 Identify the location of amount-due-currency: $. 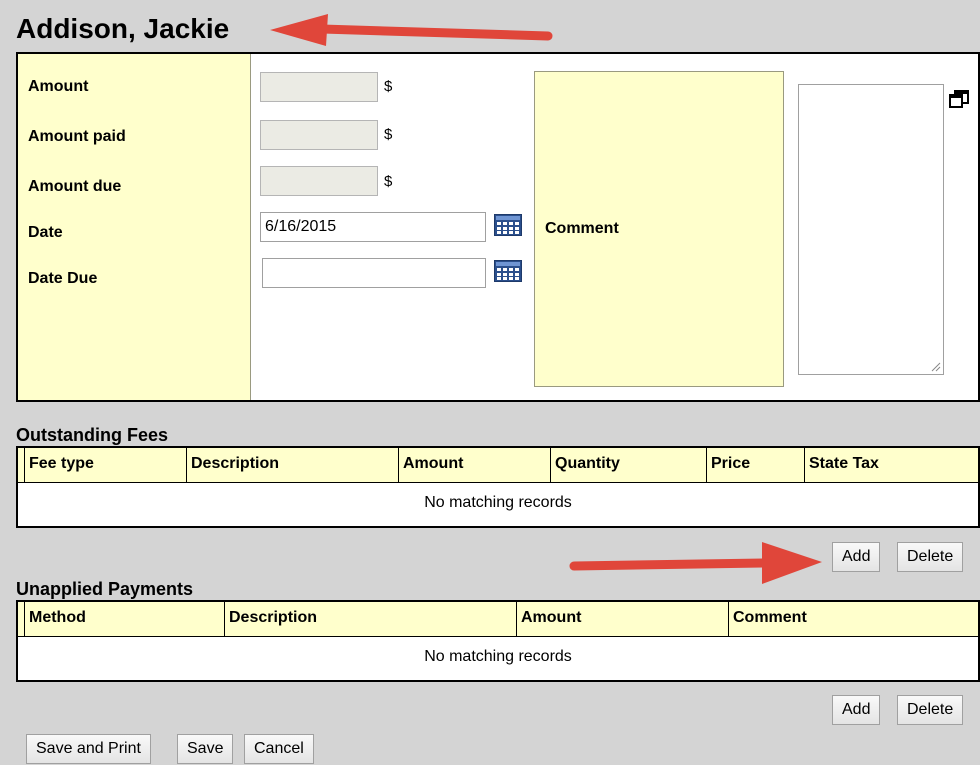
(388, 181).